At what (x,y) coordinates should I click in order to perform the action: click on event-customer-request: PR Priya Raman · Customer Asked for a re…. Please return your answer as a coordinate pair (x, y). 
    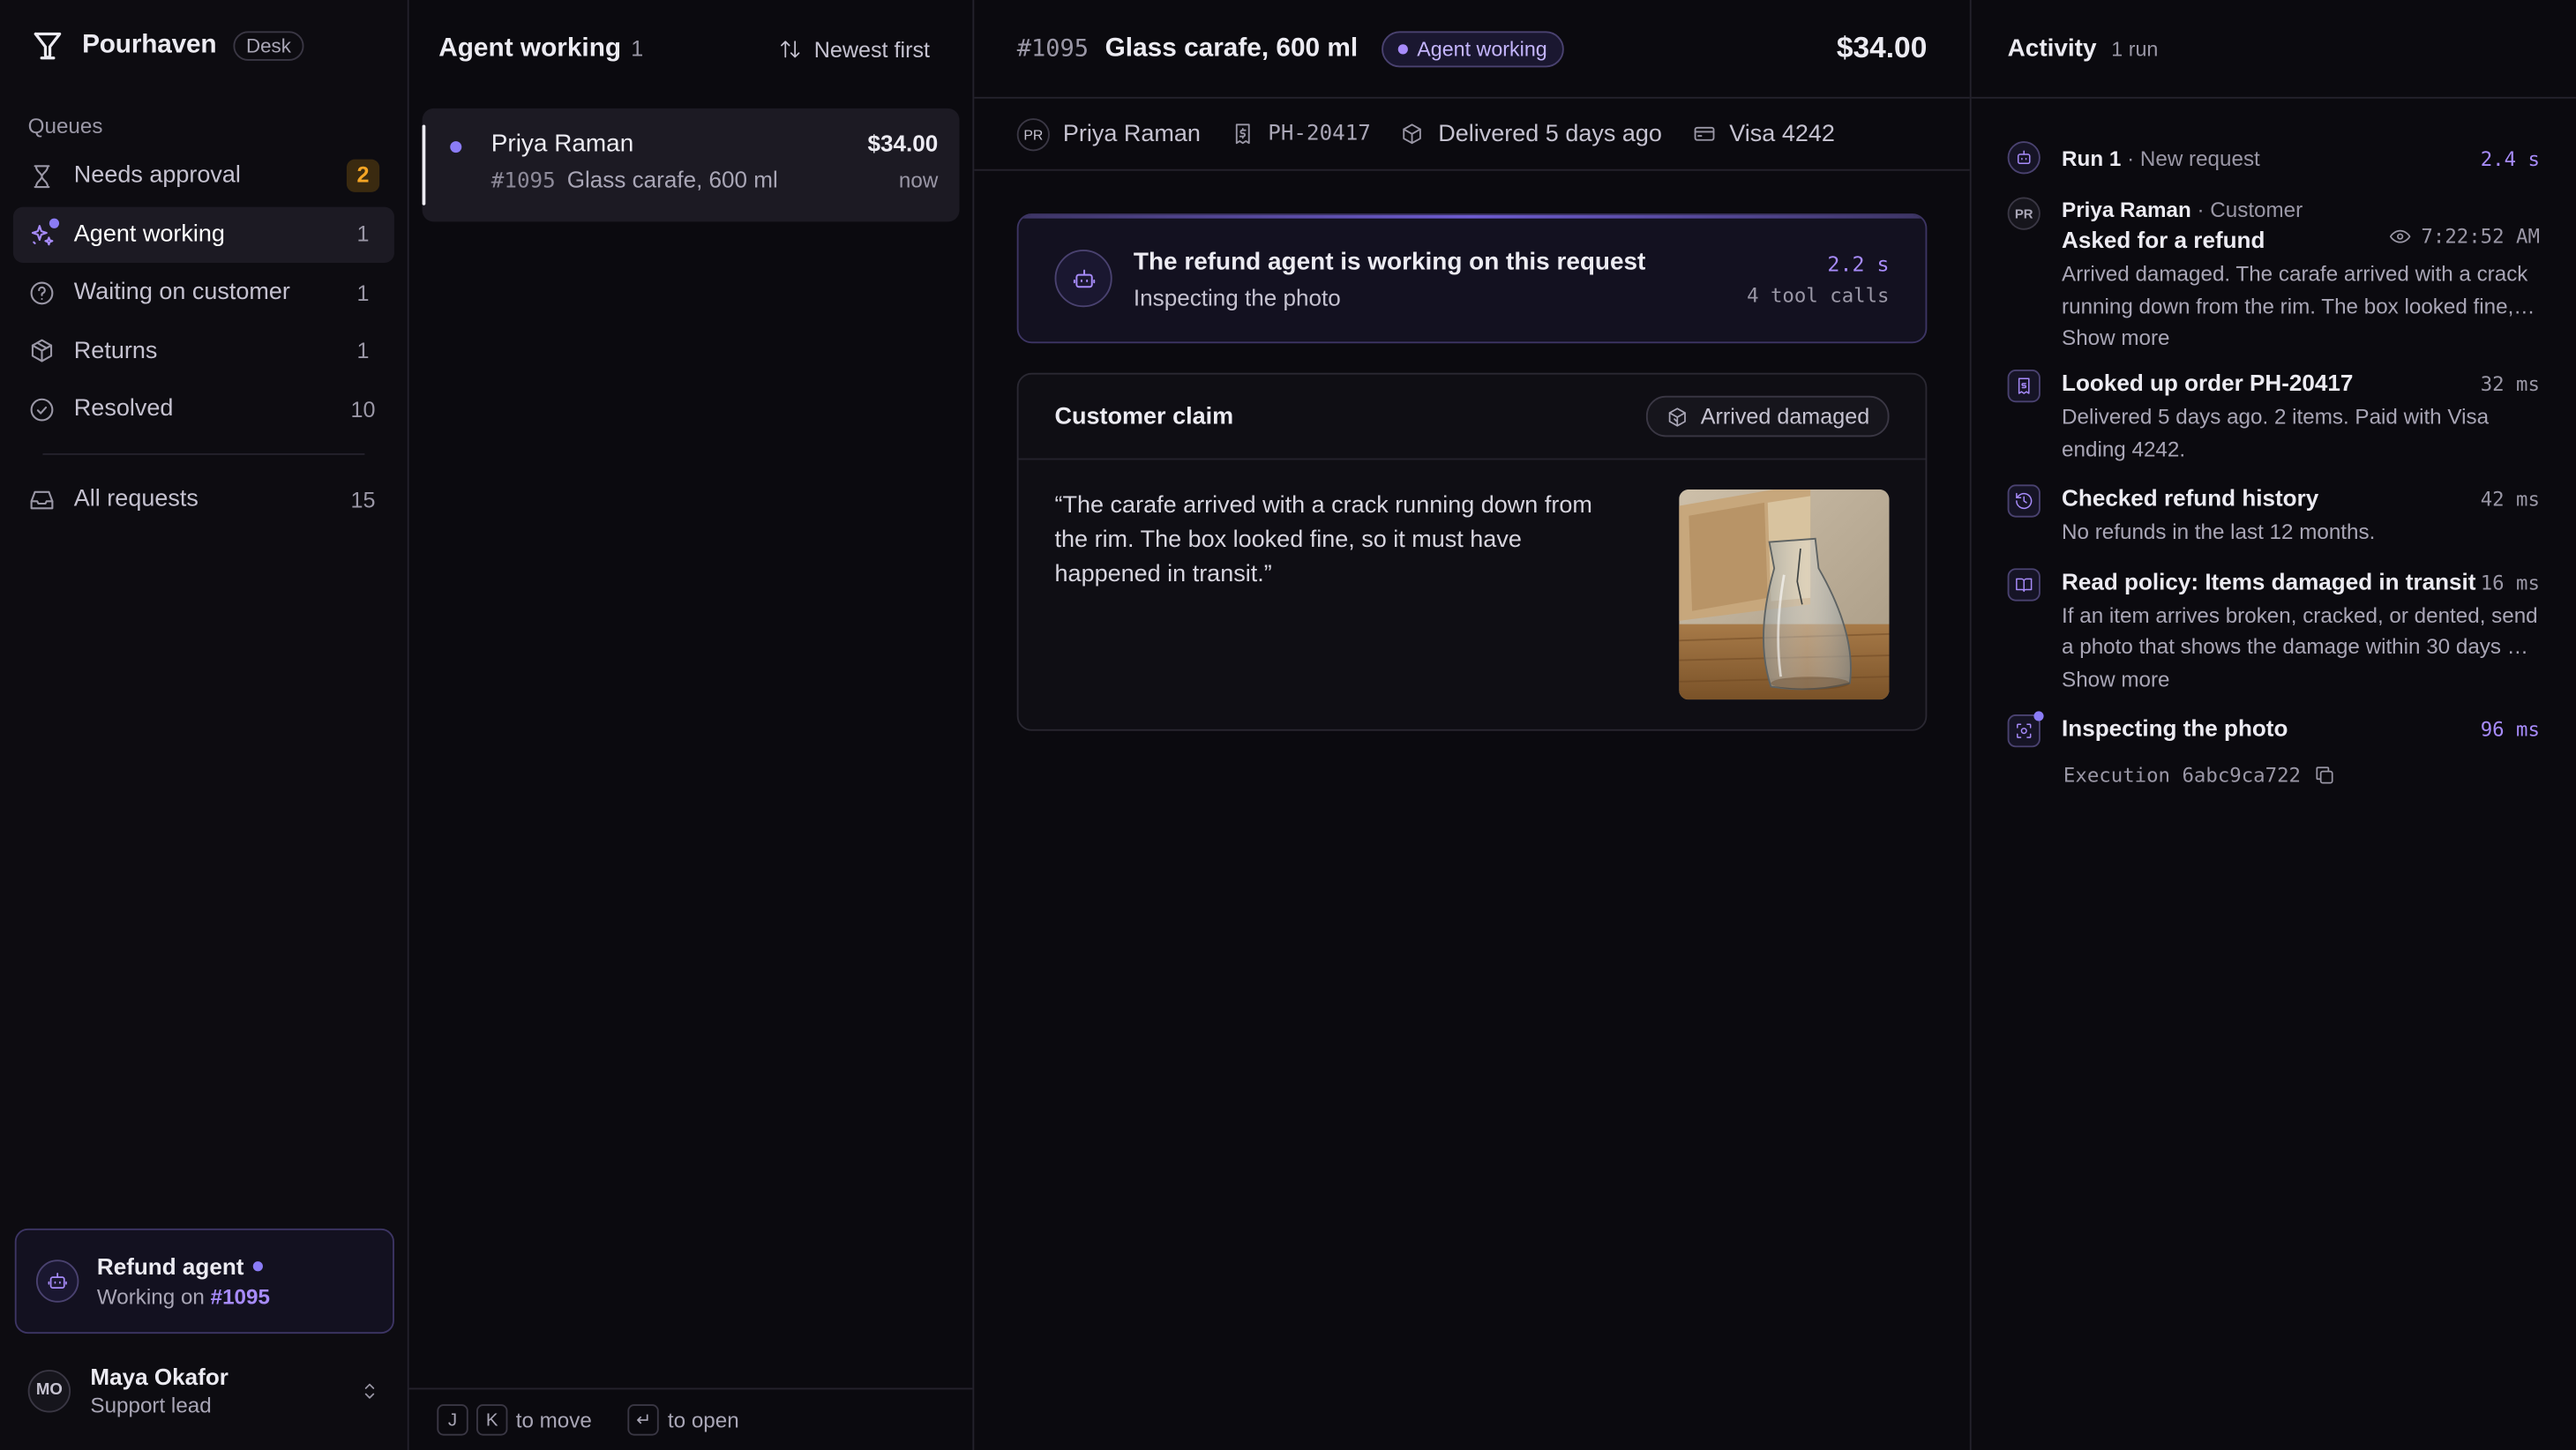
    Looking at the image, I should click on (2274, 273).